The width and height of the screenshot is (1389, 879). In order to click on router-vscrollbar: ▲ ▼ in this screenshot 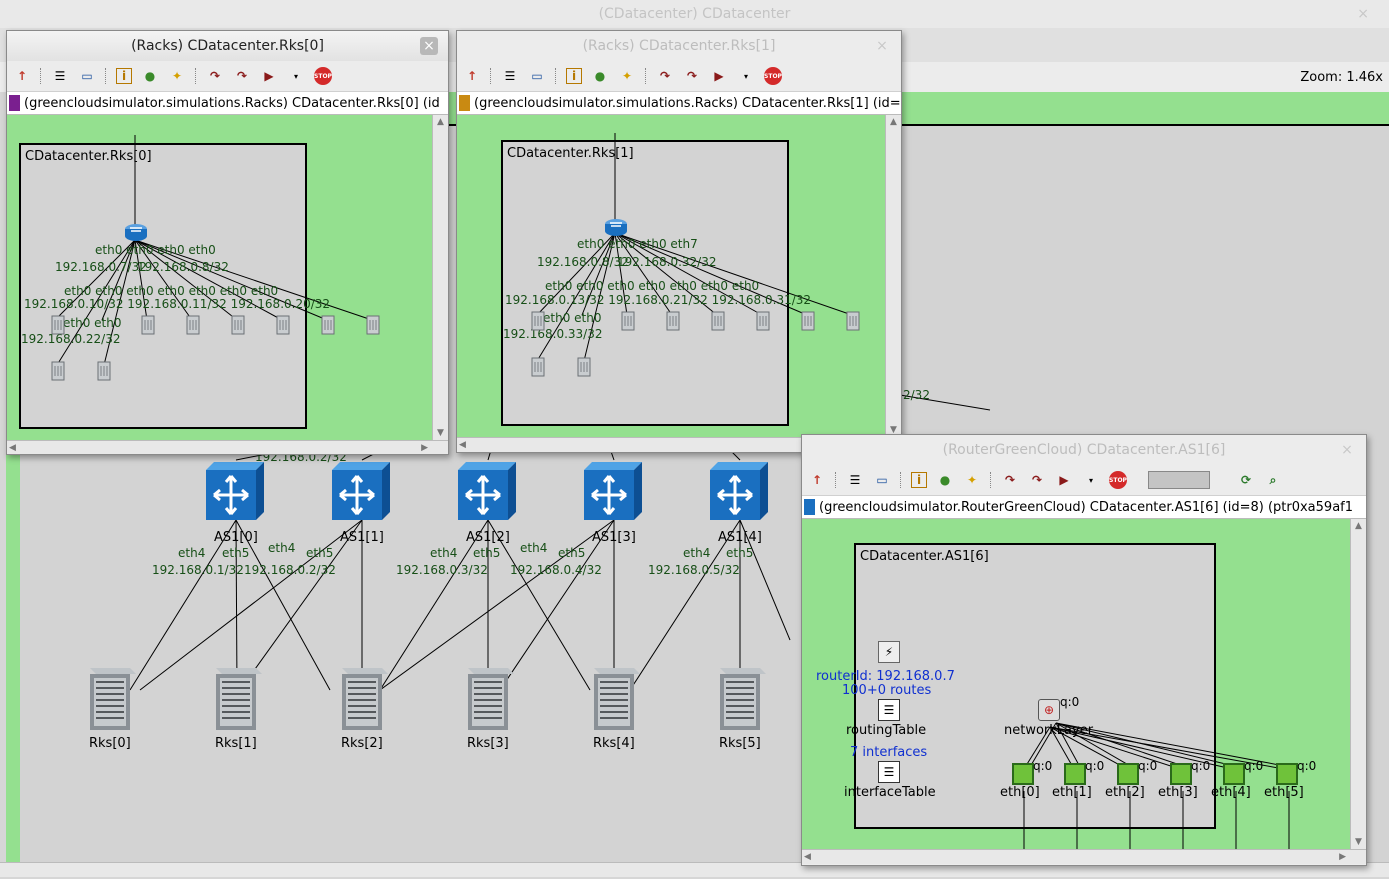, I will do `click(1358, 684)`.